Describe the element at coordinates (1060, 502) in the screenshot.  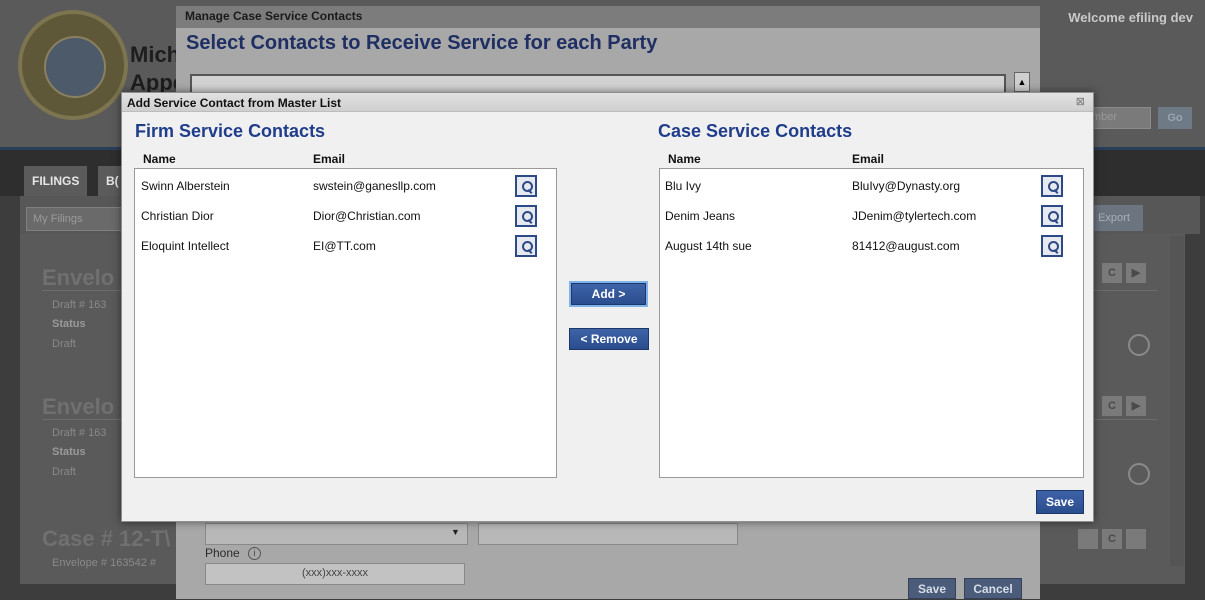
I see `save-button: Save` at that location.